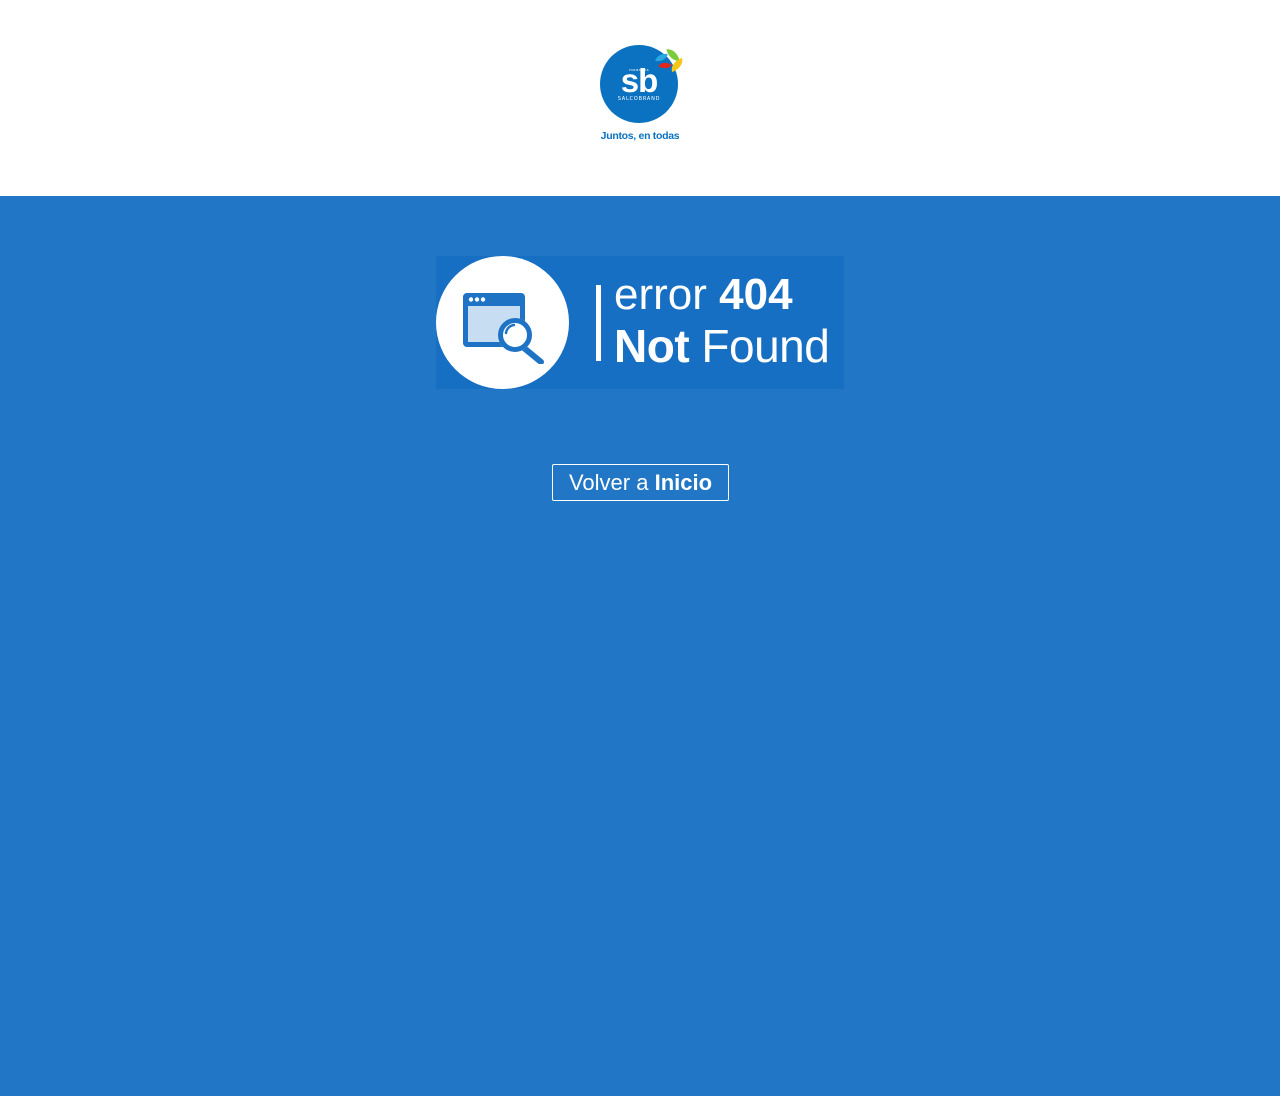 This screenshot has height=1096, width=1280. I want to click on leaf-blue, so click(661, 57).